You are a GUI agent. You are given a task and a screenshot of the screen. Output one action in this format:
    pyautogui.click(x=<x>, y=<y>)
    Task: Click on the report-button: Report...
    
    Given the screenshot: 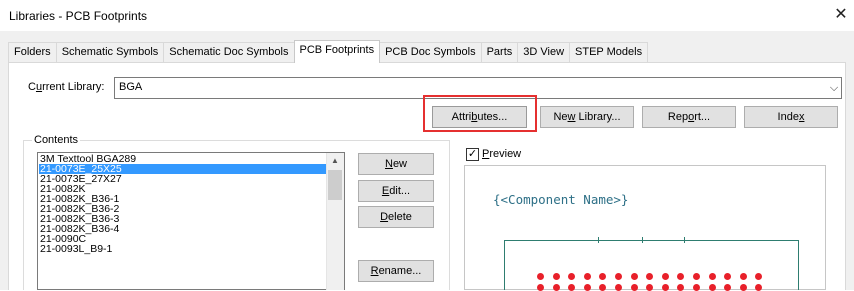 What is the action you would take?
    pyautogui.click(x=689, y=117)
    